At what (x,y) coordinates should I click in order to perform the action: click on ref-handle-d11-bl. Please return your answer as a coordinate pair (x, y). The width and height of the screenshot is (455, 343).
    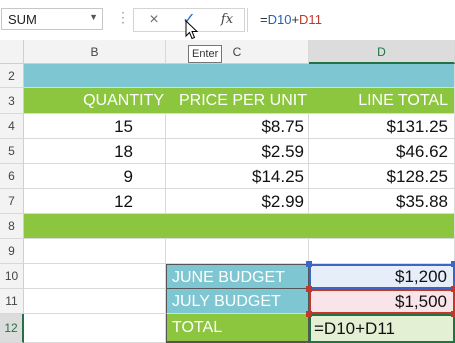
    Looking at the image, I should click on (309, 314).